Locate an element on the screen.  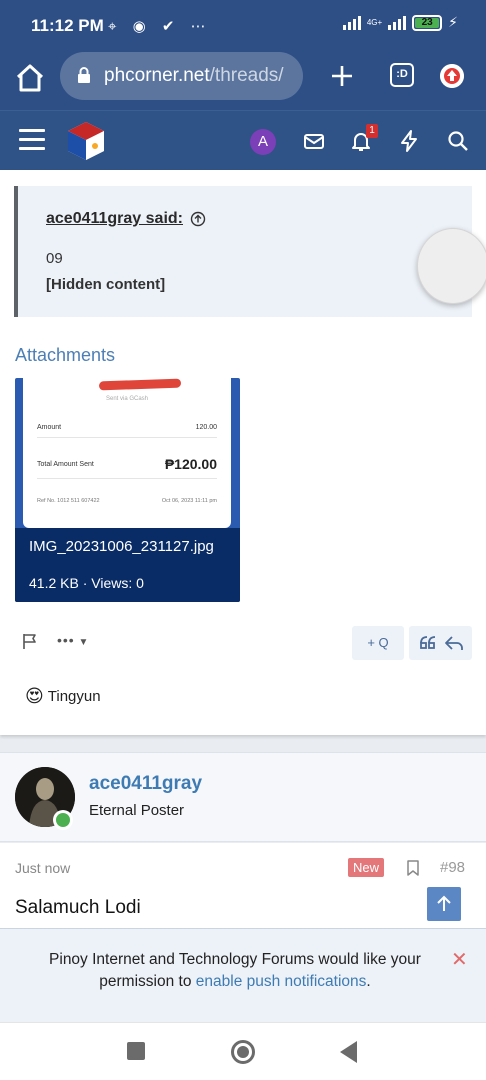
attachment-meta: 41.2 KB · Views: 0 is located at coordinates (86, 583).